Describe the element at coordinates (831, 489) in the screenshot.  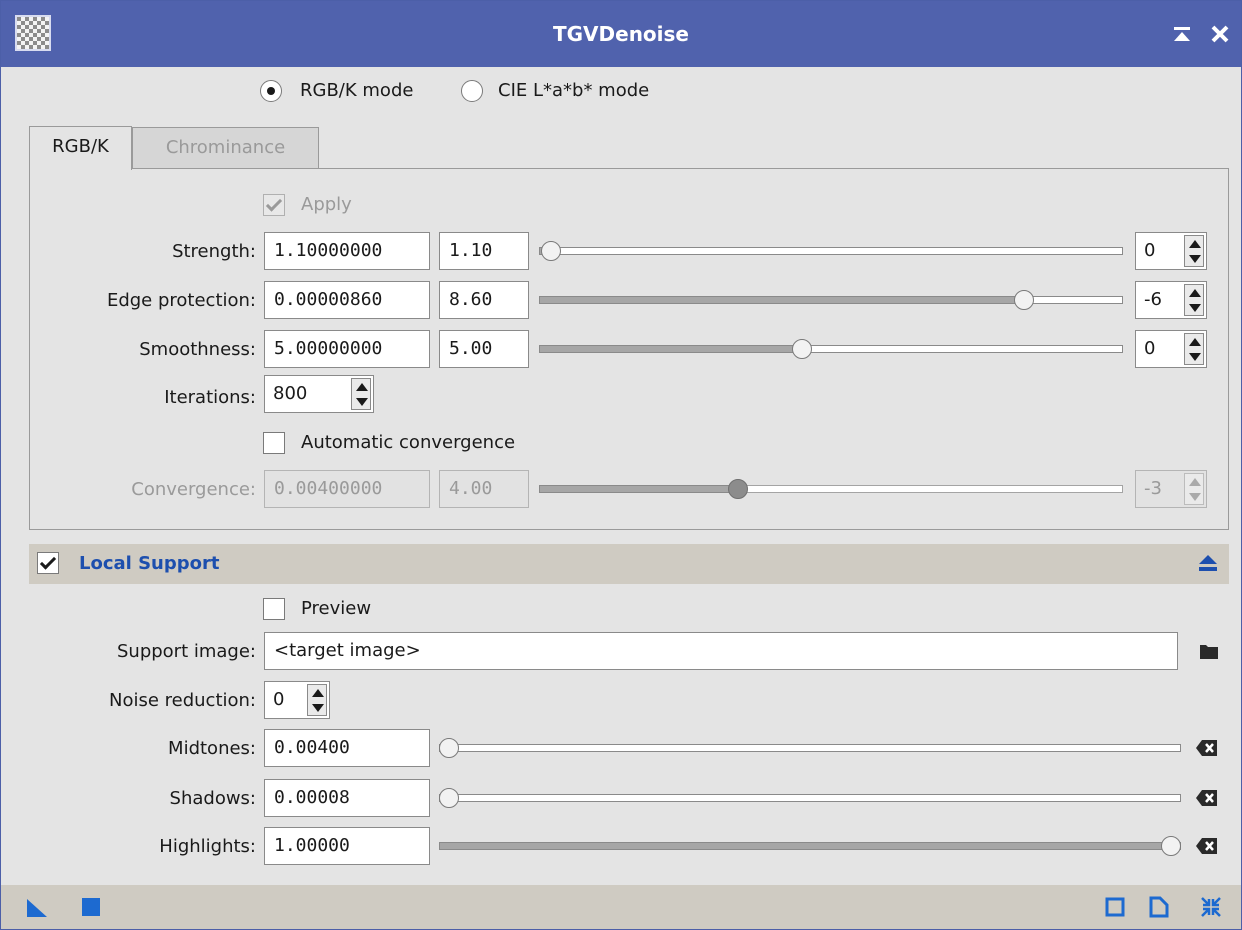
I see `convergence-slider` at that location.